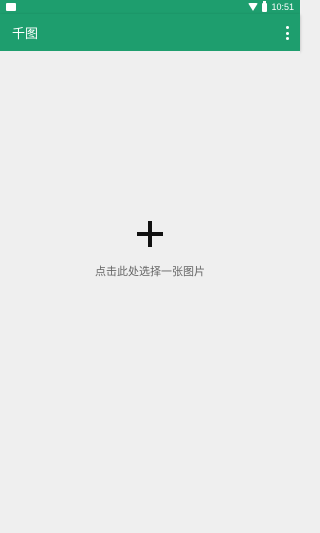 This screenshot has height=533, width=320. What do you see at coordinates (25, 34) in the screenshot?
I see `app-title: 千图` at bounding box center [25, 34].